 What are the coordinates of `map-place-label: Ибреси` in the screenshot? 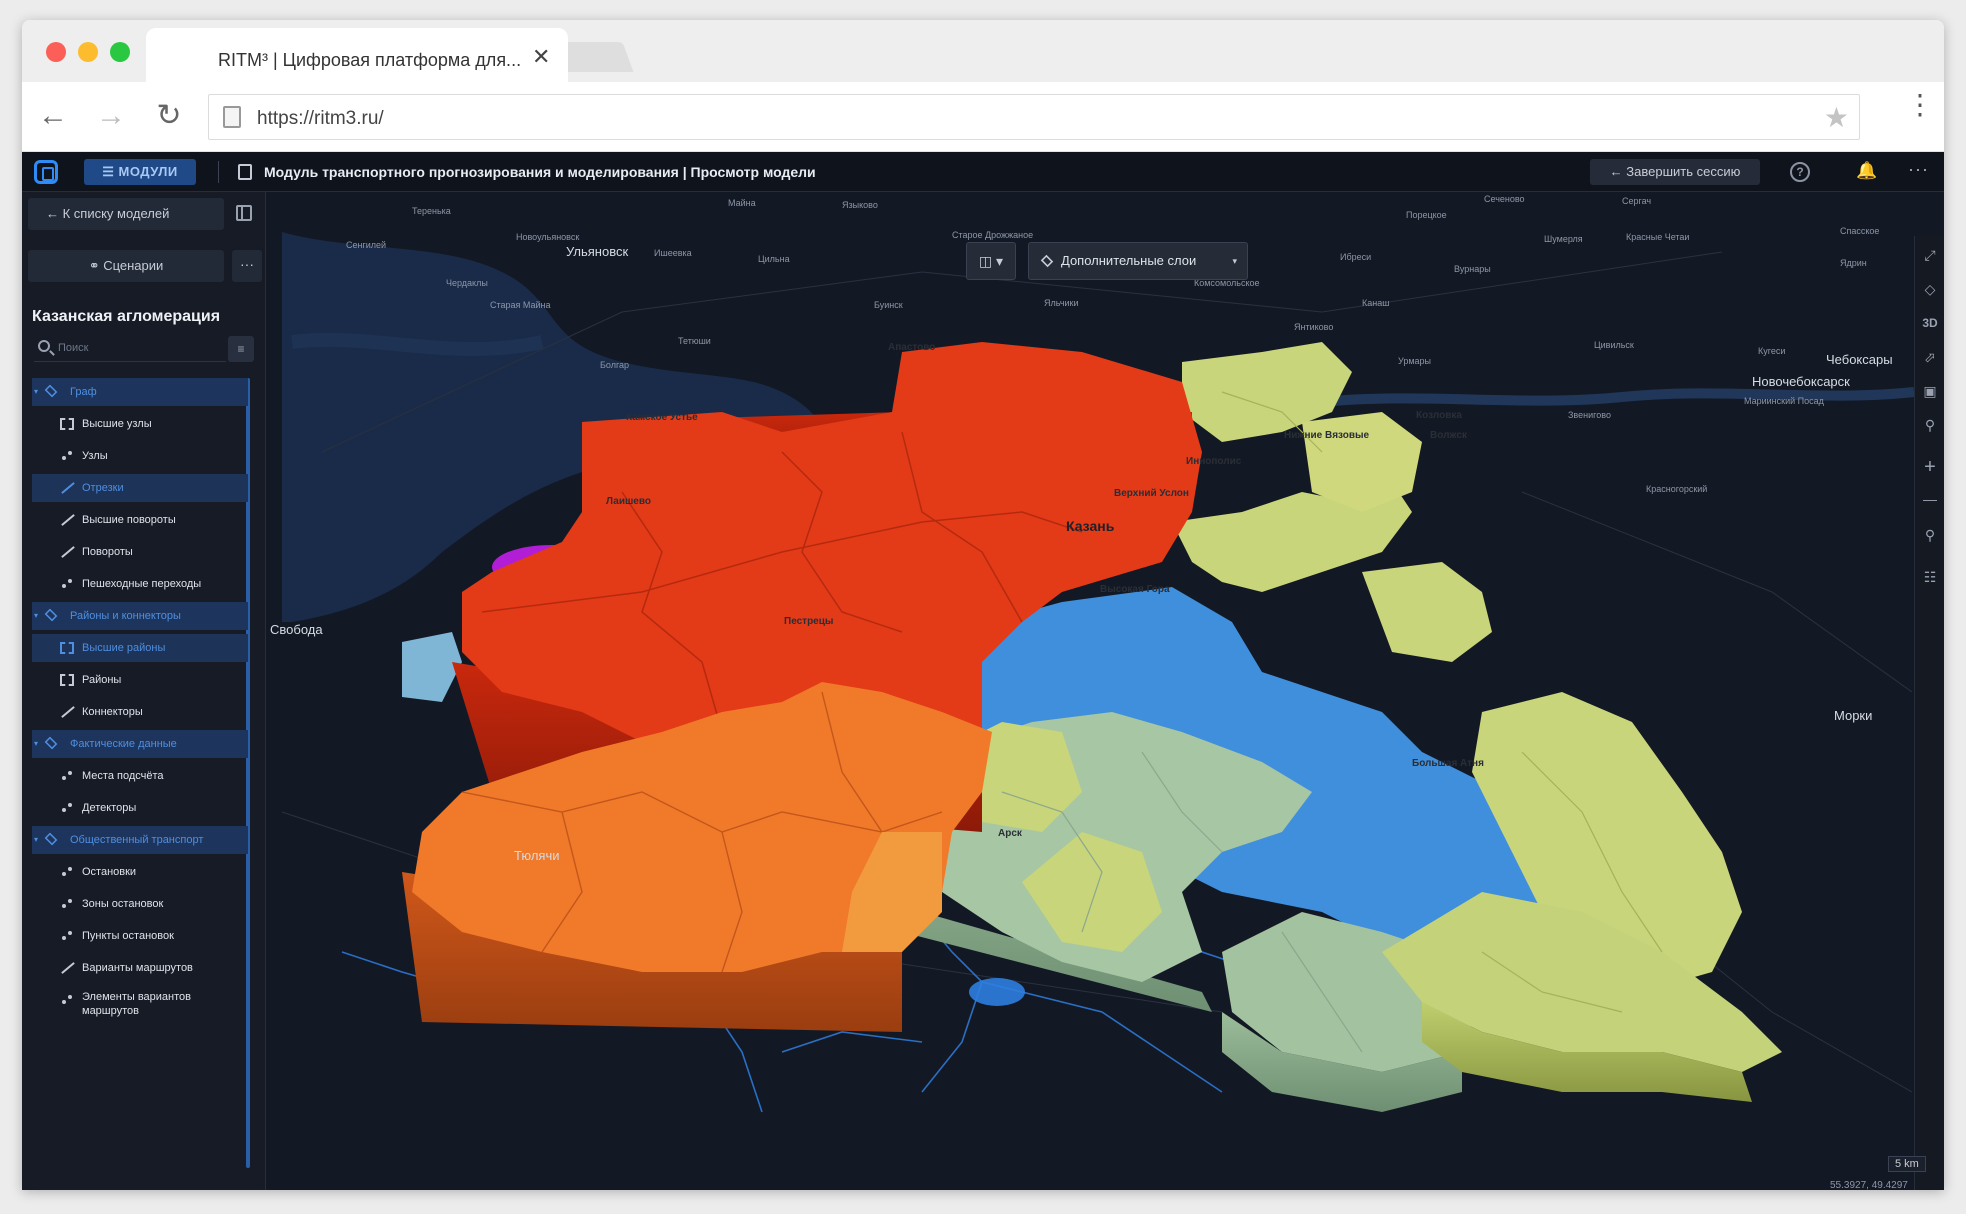 It's located at (1356, 257).